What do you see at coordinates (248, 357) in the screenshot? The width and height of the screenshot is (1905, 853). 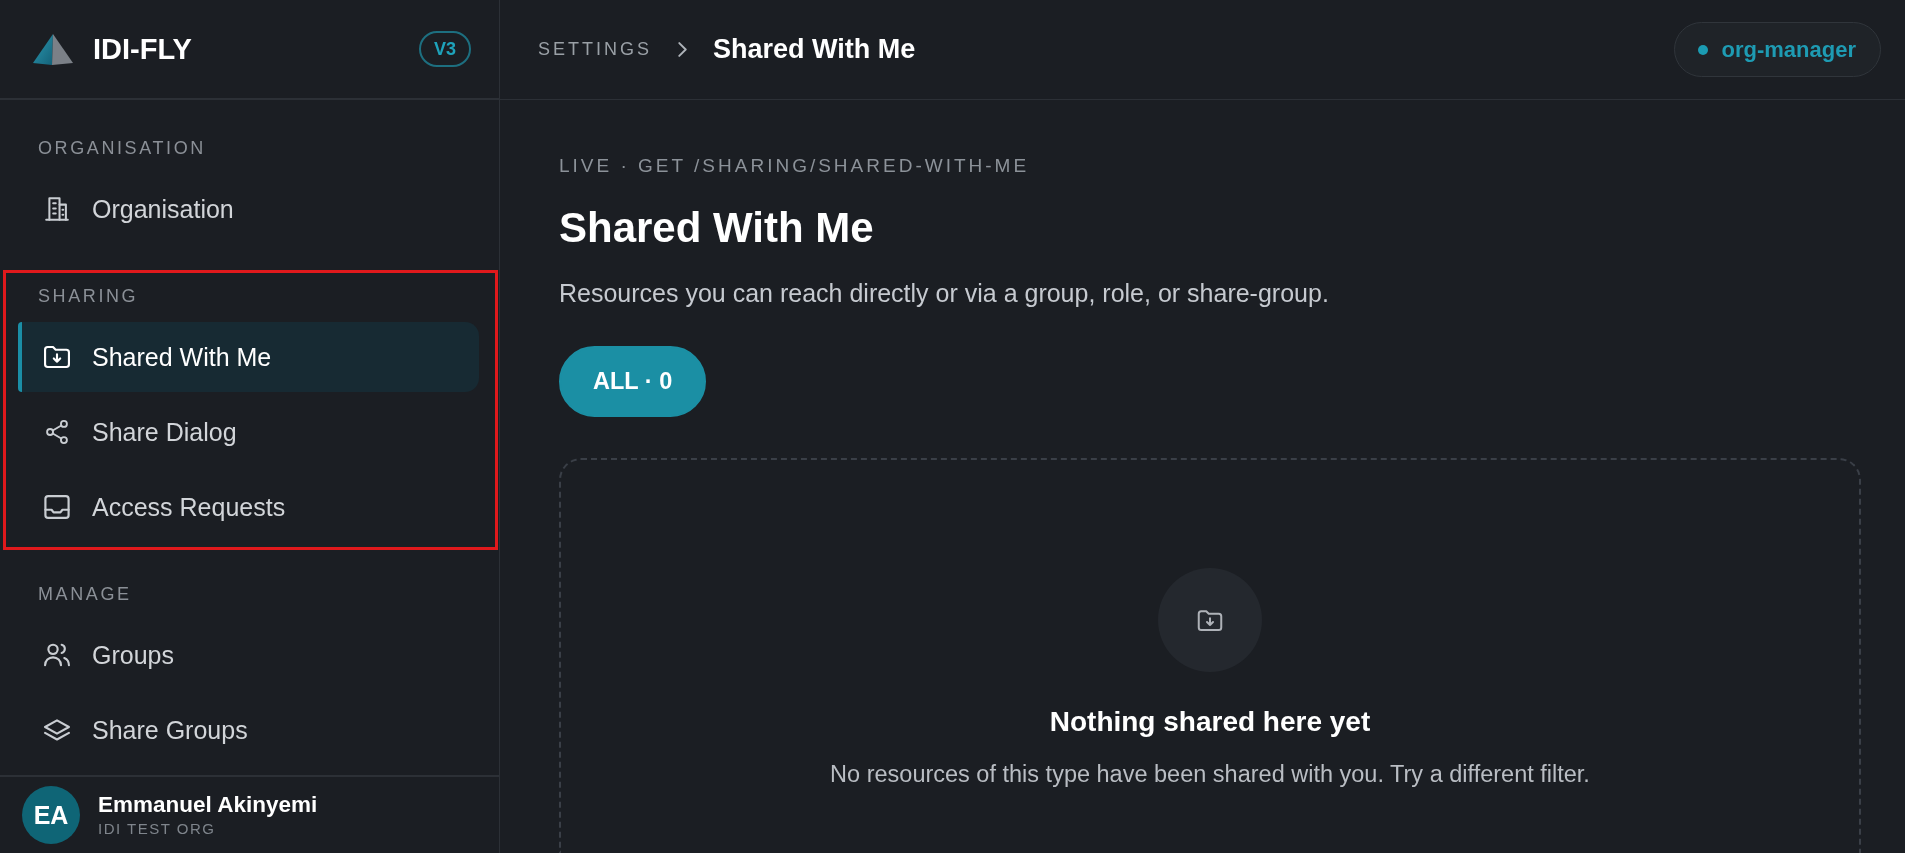 I see `sidebar-item: Shared With Me` at bounding box center [248, 357].